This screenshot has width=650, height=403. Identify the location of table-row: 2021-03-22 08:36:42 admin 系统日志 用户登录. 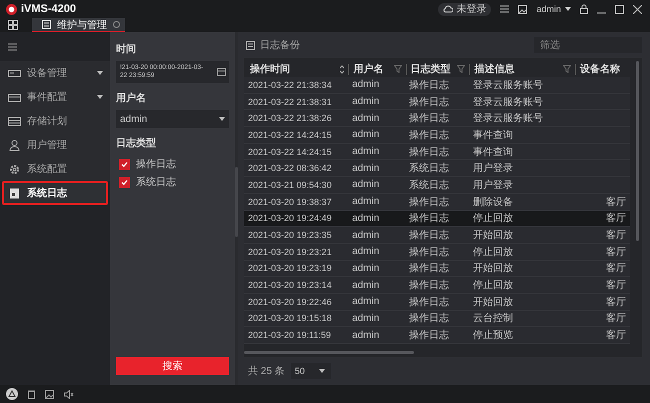
(437, 169).